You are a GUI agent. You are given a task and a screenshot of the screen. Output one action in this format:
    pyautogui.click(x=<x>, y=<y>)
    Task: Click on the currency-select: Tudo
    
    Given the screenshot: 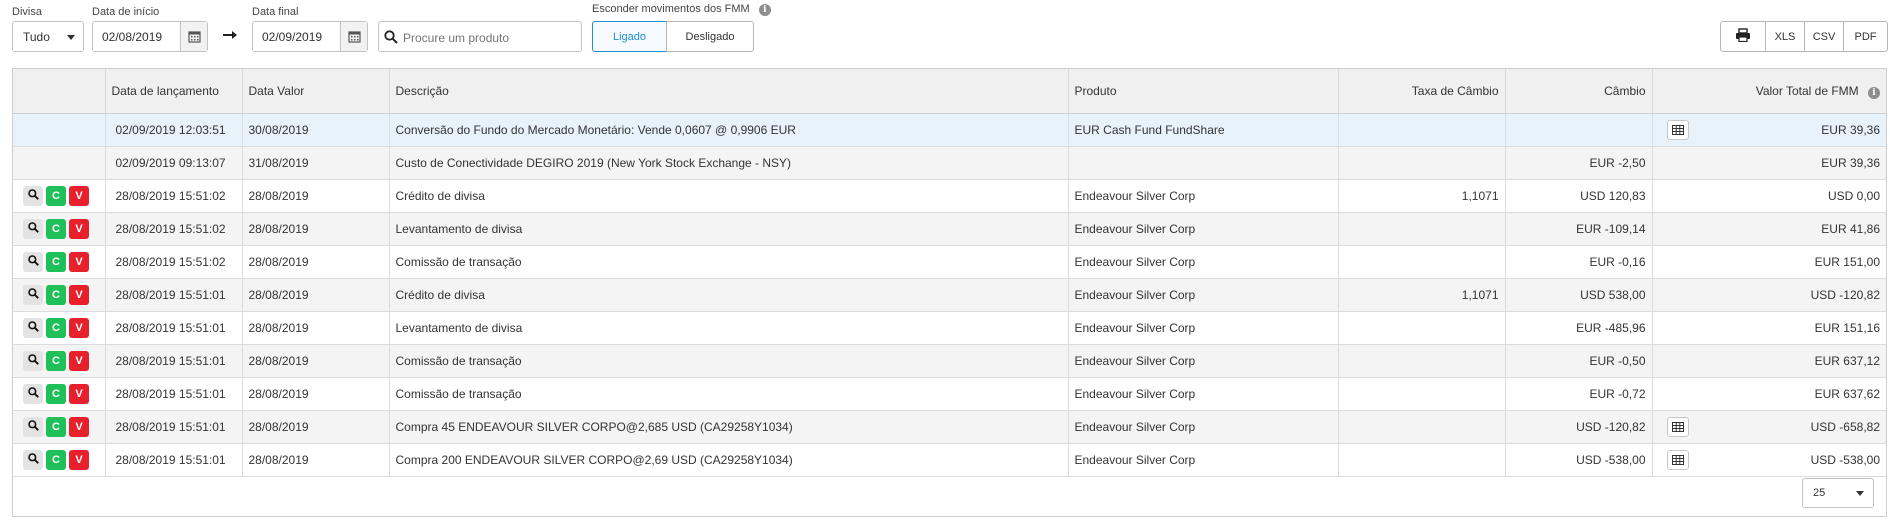 What is the action you would take?
    pyautogui.click(x=48, y=36)
    